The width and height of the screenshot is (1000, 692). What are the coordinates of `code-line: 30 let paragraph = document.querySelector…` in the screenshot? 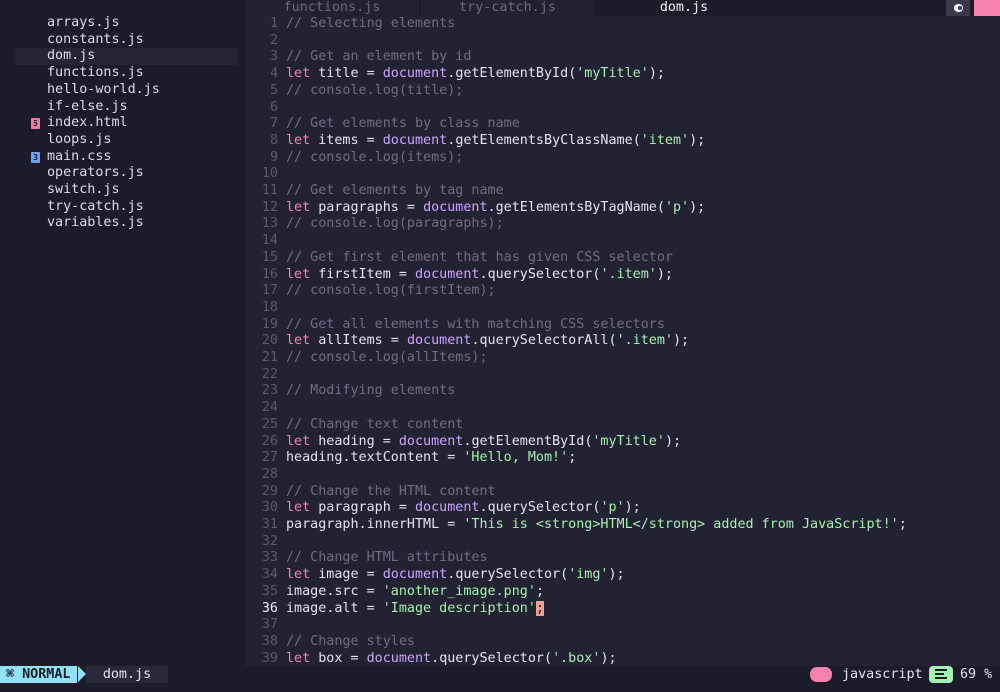 It's located at (622, 508).